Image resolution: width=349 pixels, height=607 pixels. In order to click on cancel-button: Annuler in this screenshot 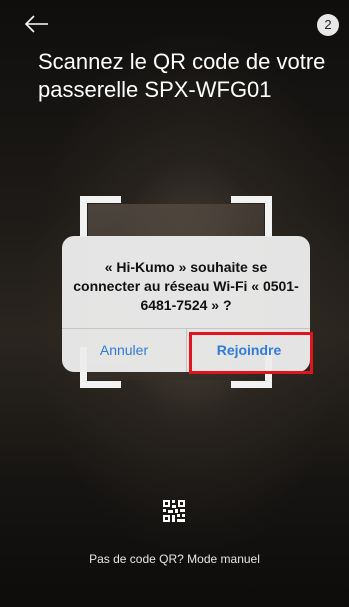, I will do `click(124, 350)`.